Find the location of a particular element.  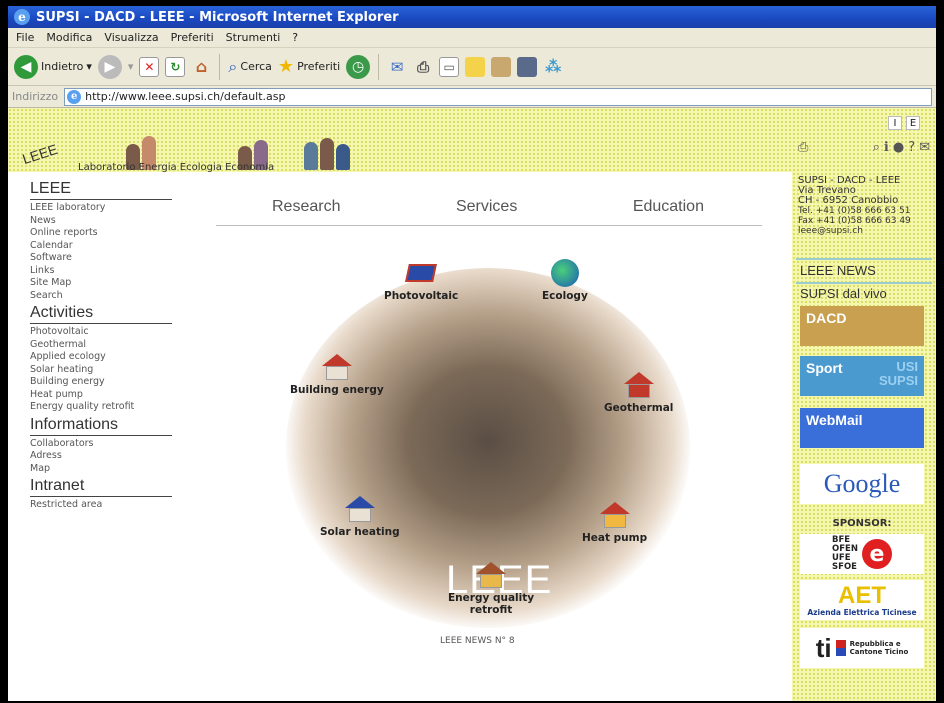

sponsor-logo-text: AET is located at coordinates (862, 595).